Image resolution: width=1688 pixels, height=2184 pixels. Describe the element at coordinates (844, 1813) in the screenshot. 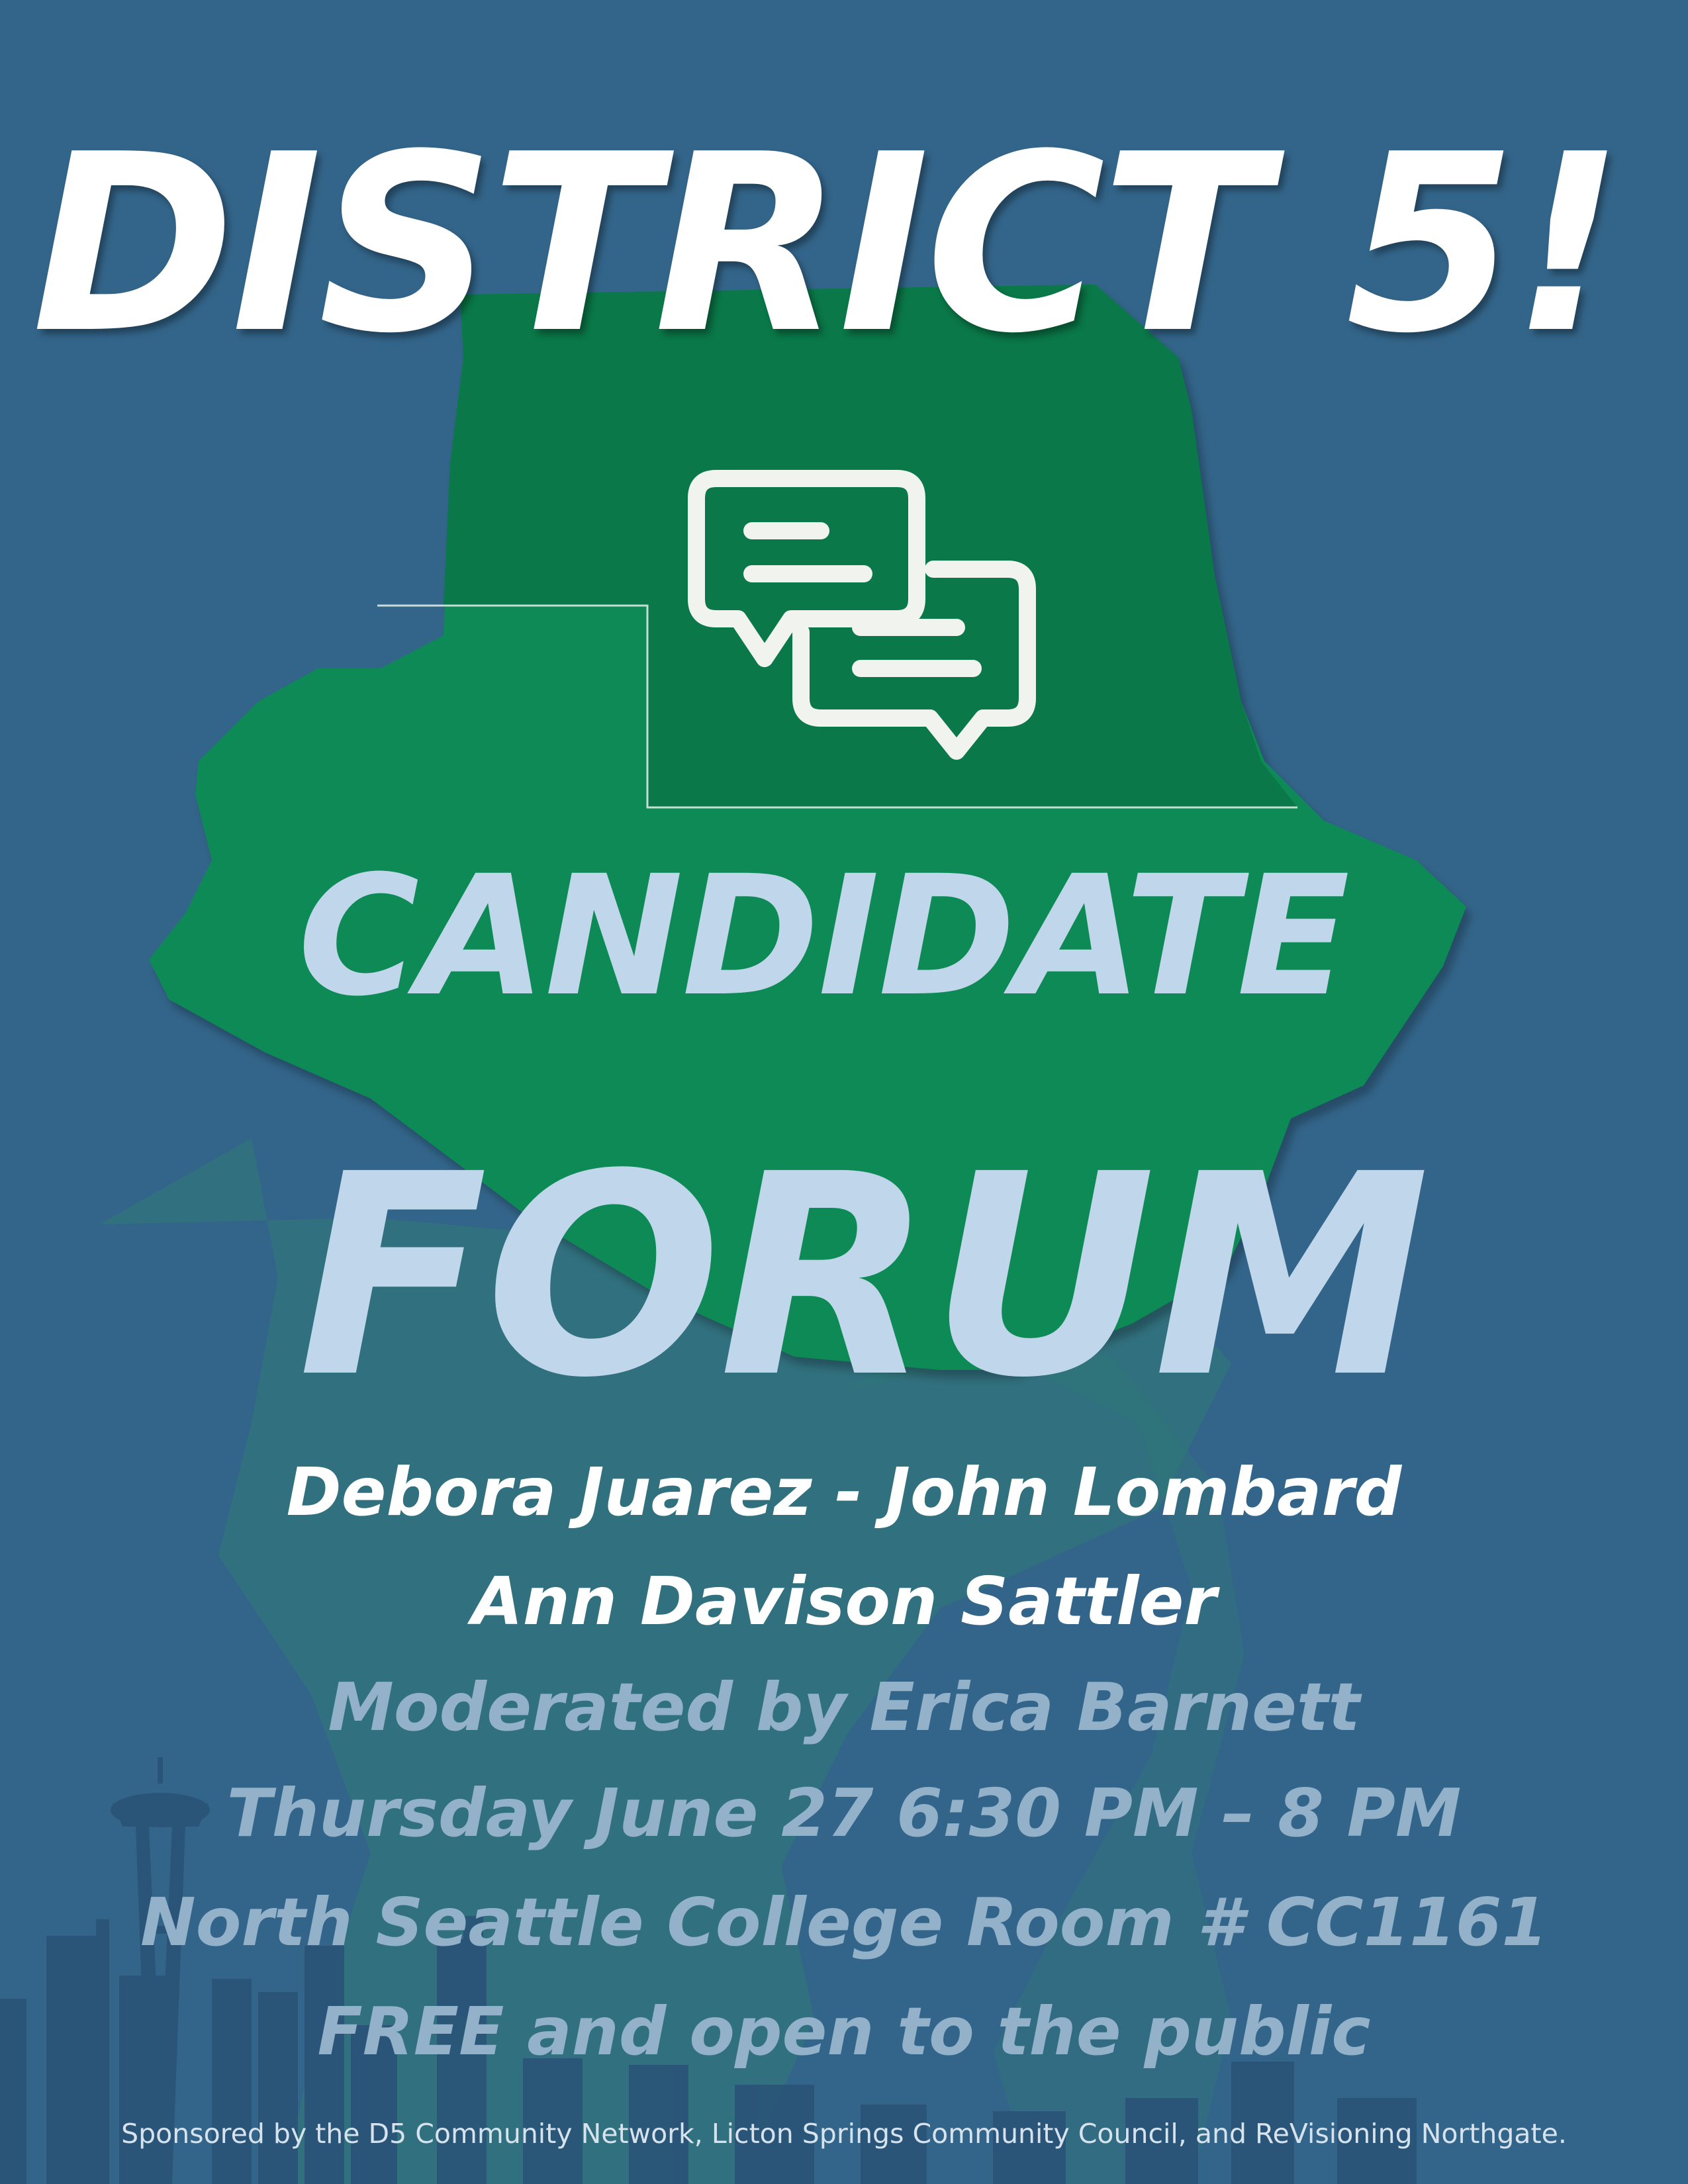

I see `event-datetime: Thursday June 27 6:30 PM – 8 PM` at that location.